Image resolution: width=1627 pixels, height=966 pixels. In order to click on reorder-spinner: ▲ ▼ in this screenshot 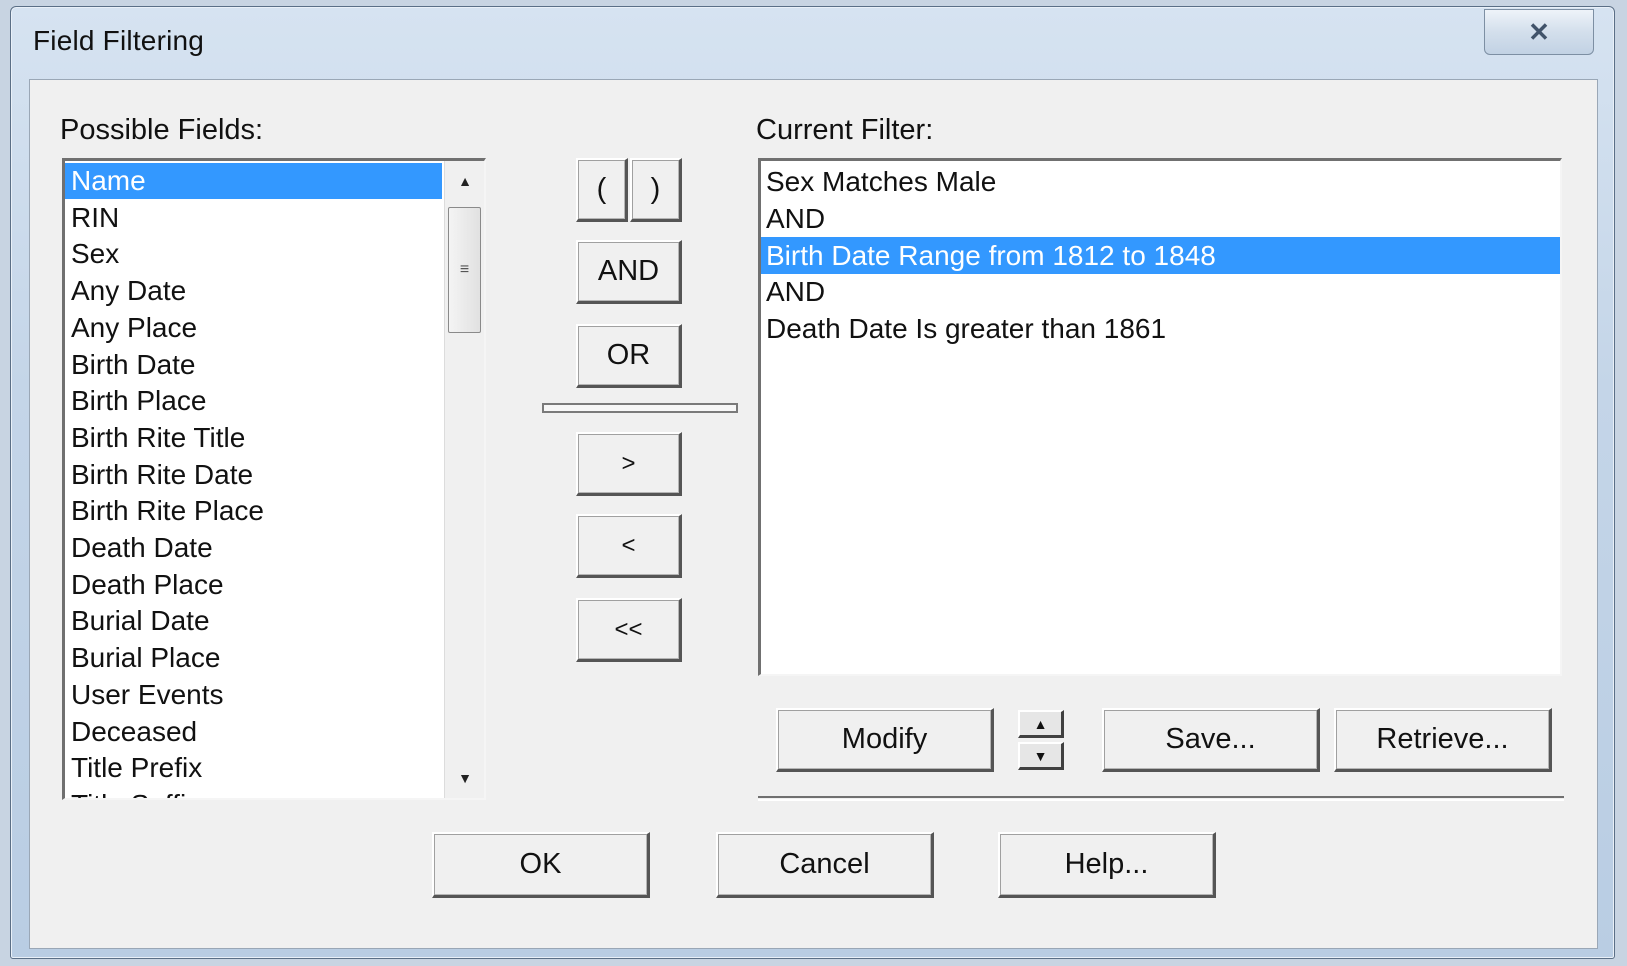, I will do `click(1041, 741)`.